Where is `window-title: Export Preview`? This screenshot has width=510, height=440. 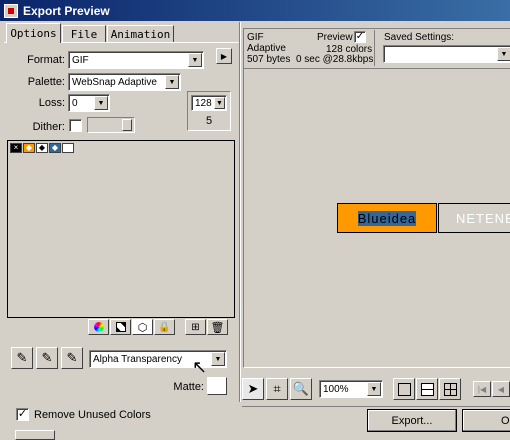
window-title: Export Preview is located at coordinates (66, 10).